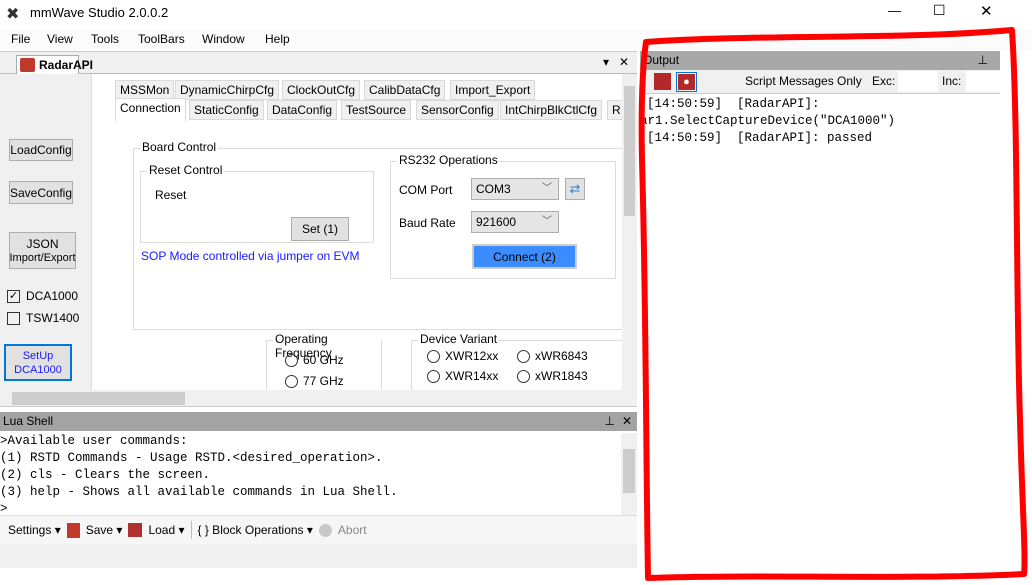 Image resolution: width=1032 pixels, height=585 pixels. Describe the element at coordinates (150, 109) in the screenshot. I see `tab-connection: Connection` at that location.